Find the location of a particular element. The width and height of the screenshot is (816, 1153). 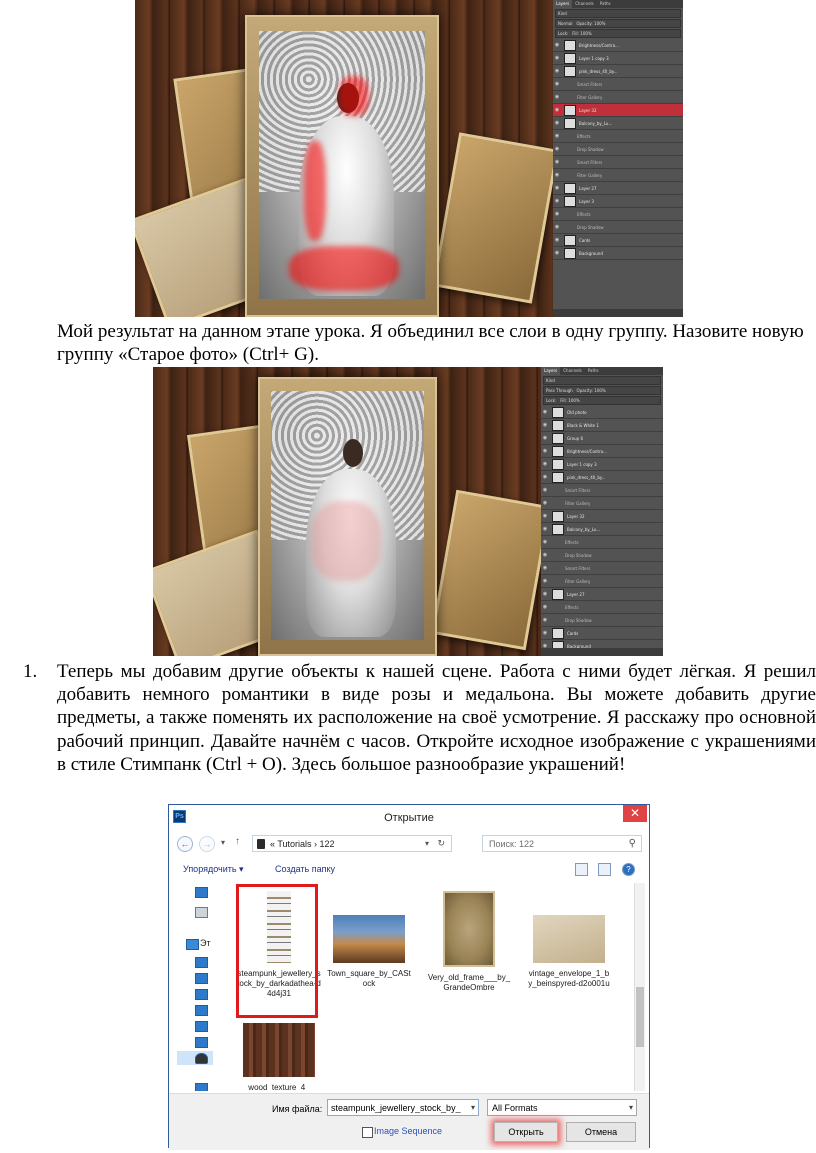

open-button: Открыть is located at coordinates (526, 1132).